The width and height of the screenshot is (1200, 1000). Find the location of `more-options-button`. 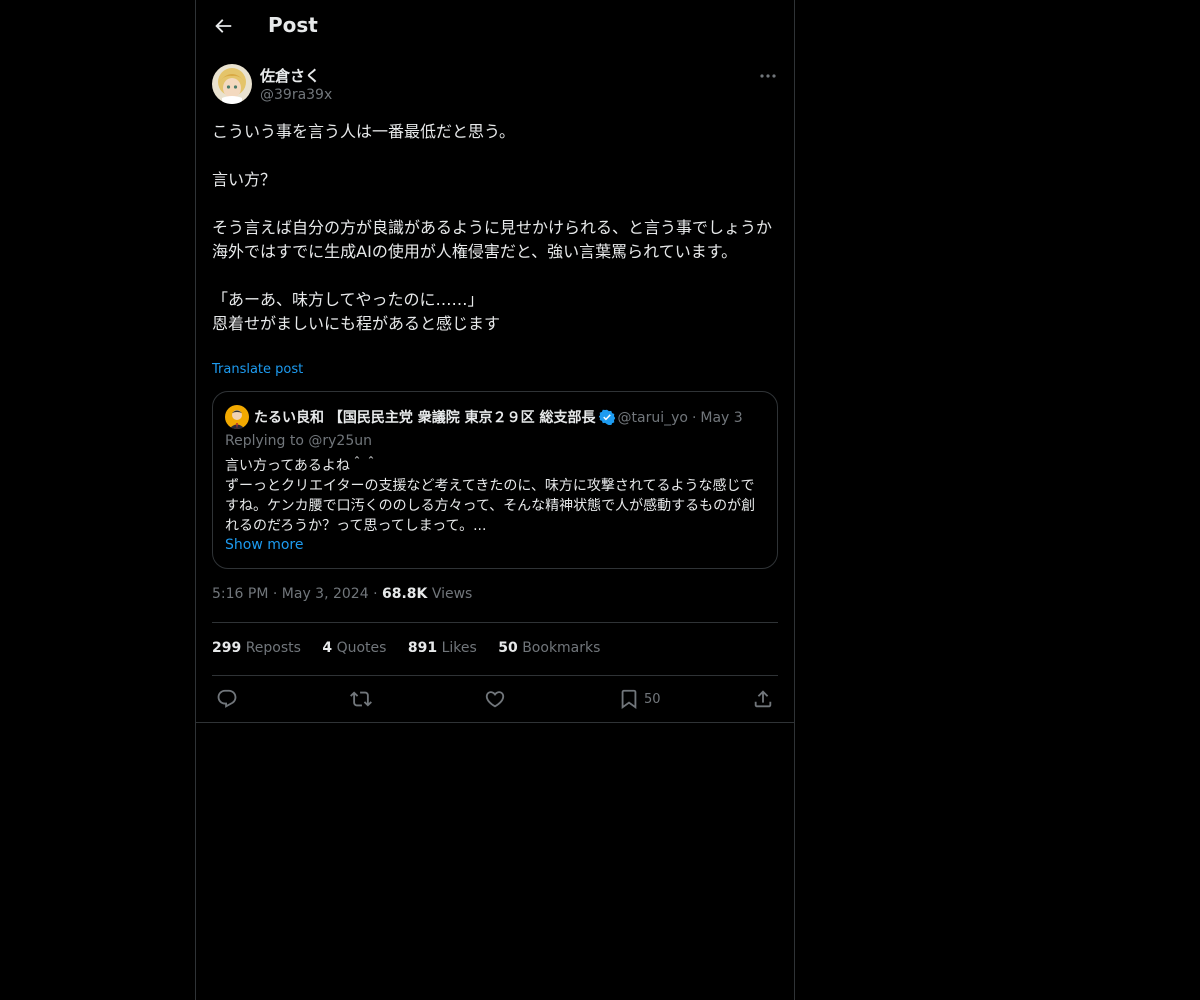

more-options-button is located at coordinates (768, 76).